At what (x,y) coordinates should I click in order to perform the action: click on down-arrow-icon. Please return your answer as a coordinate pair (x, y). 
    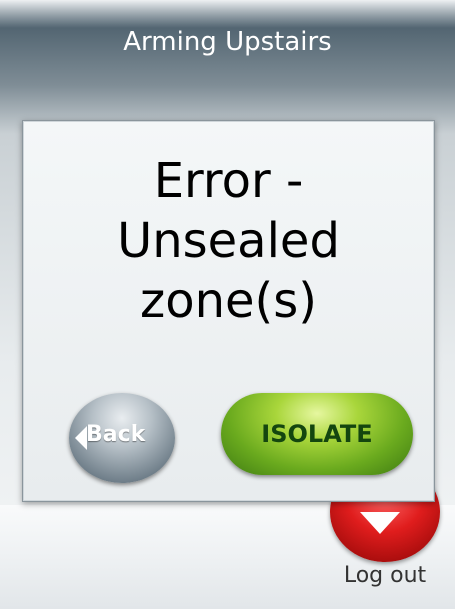
    Looking at the image, I should click on (380, 523).